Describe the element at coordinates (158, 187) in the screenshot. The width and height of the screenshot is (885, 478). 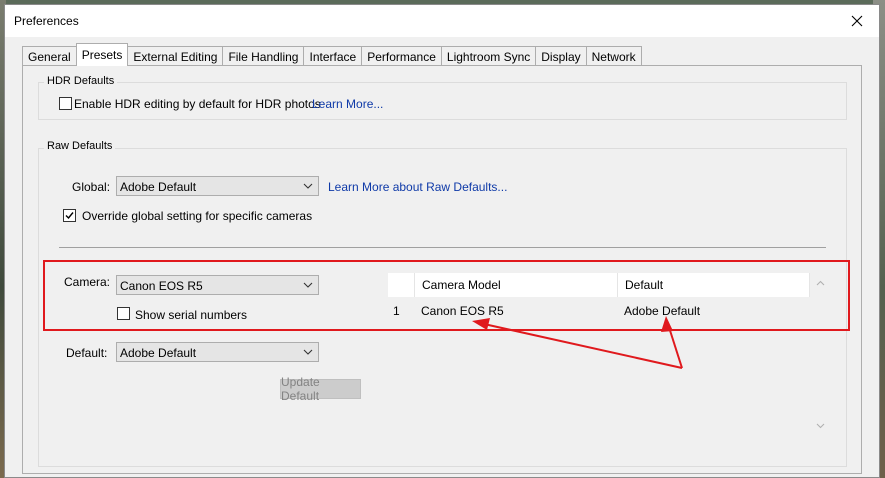
I see `global-dropdown-value: Adobe Default` at that location.